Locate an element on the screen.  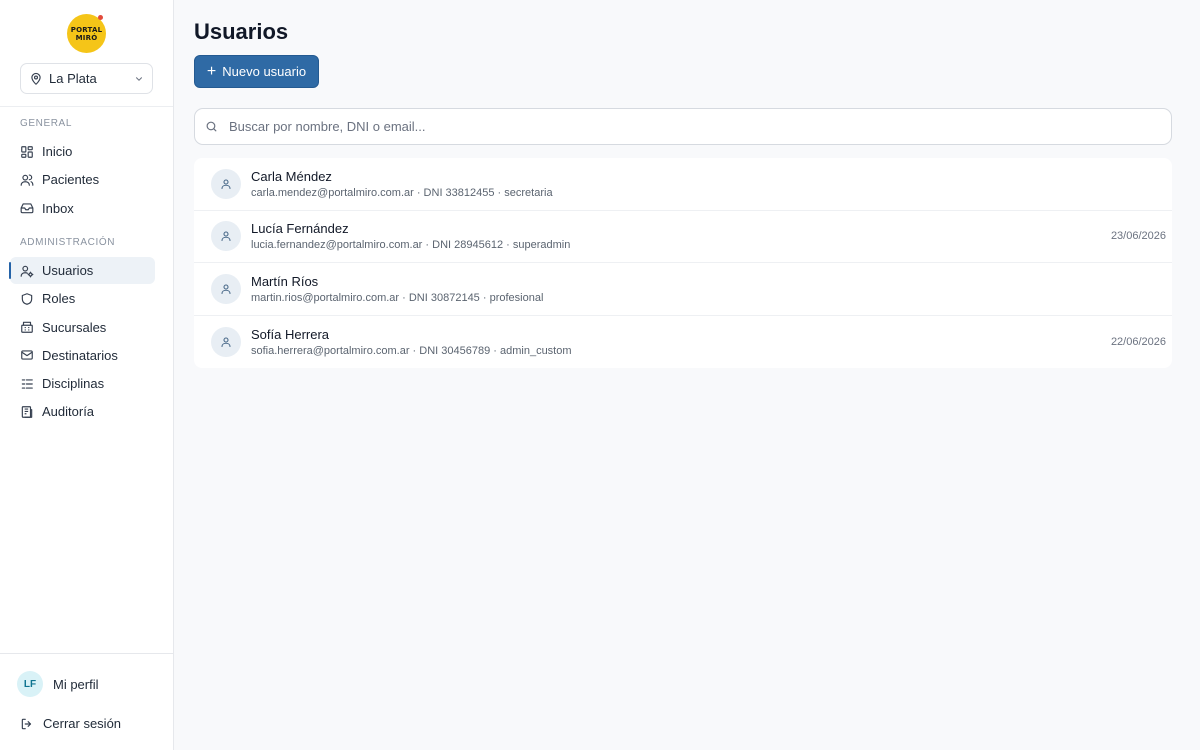
logo-text-line1: PORTAL is located at coordinates (86, 29).